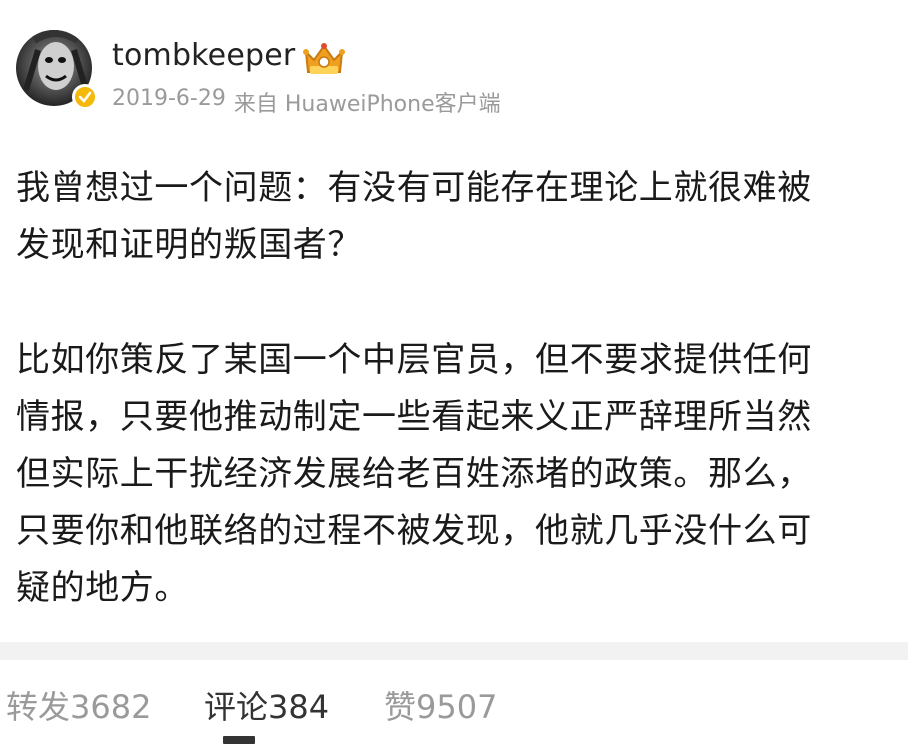 The height and width of the screenshot is (744, 908). Describe the element at coordinates (203, 55) in the screenshot. I see `author-username: tombkeeper` at that location.